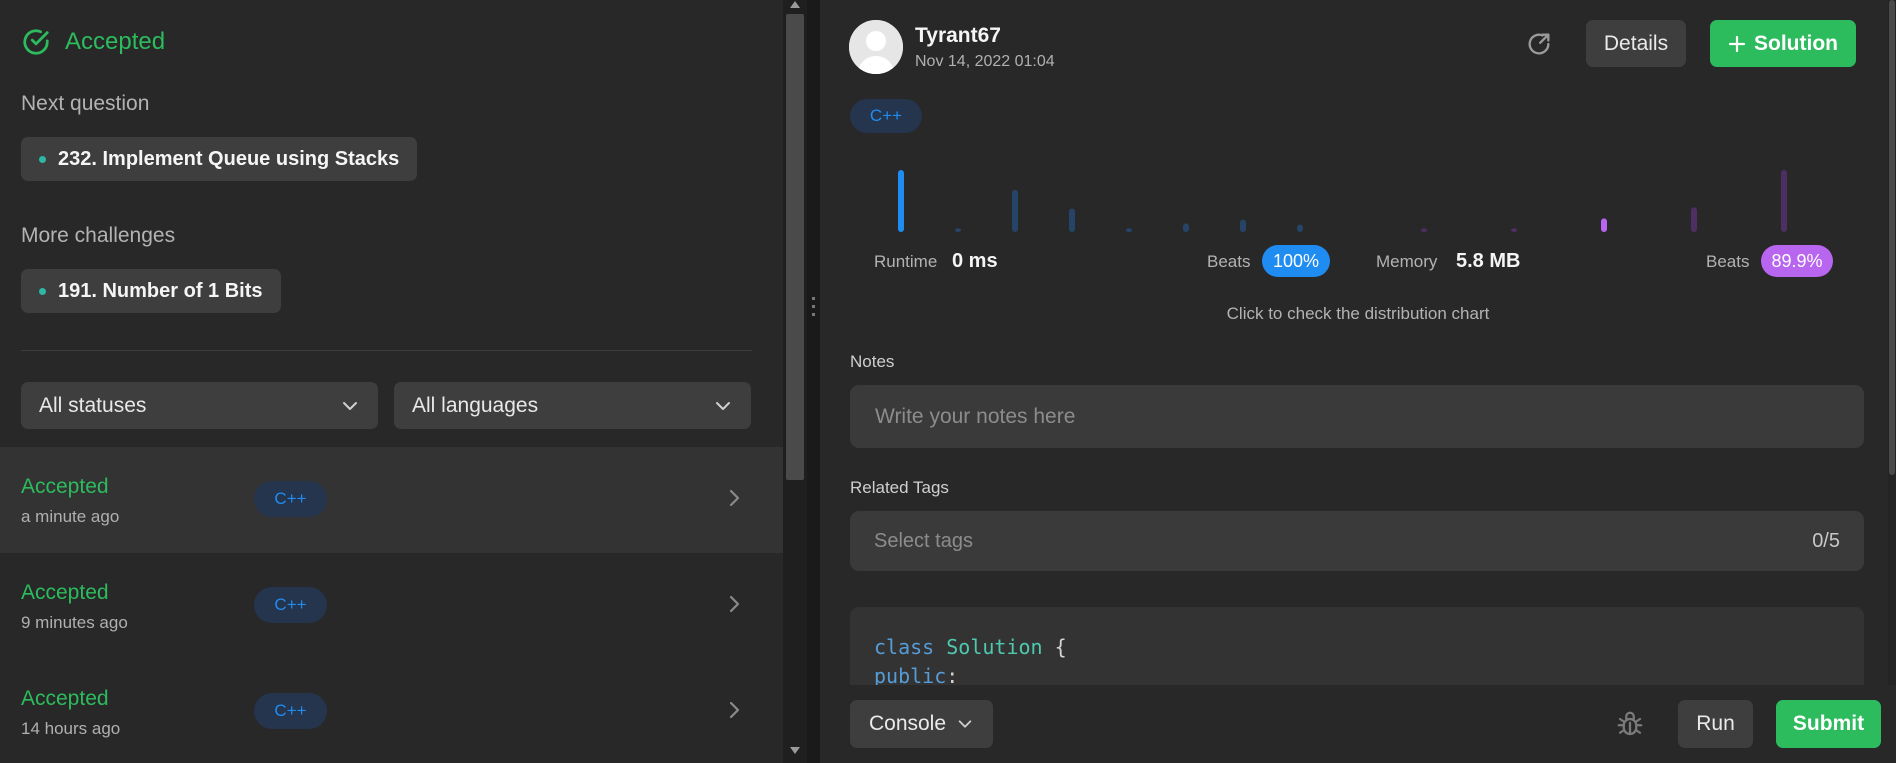  I want to click on status-filter-value: All statuses, so click(93, 405).